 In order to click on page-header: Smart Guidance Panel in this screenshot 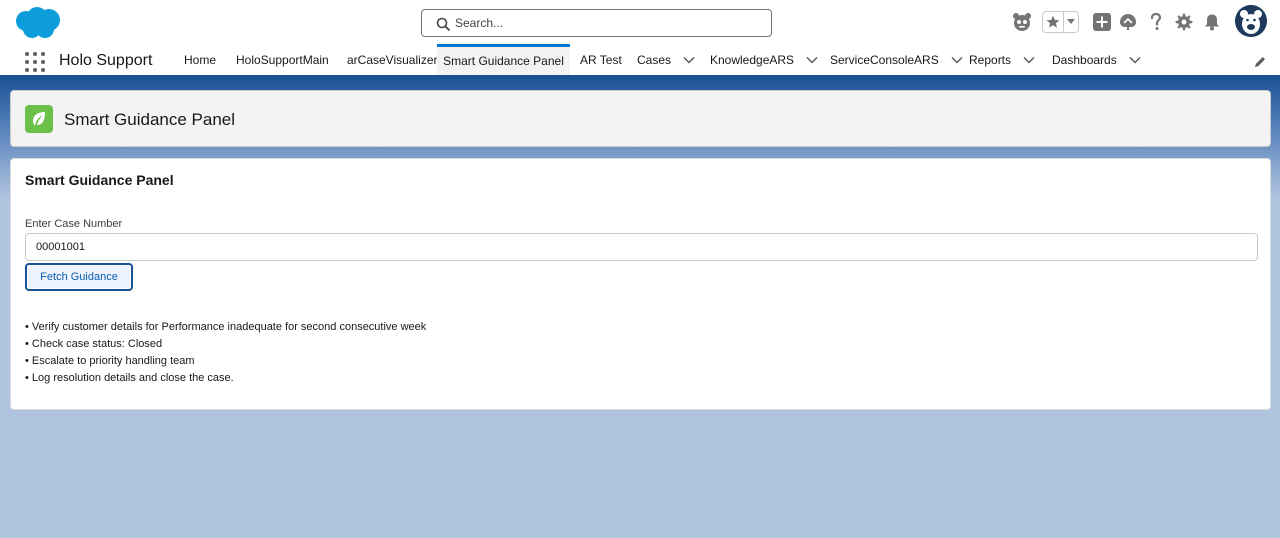, I will do `click(640, 118)`.